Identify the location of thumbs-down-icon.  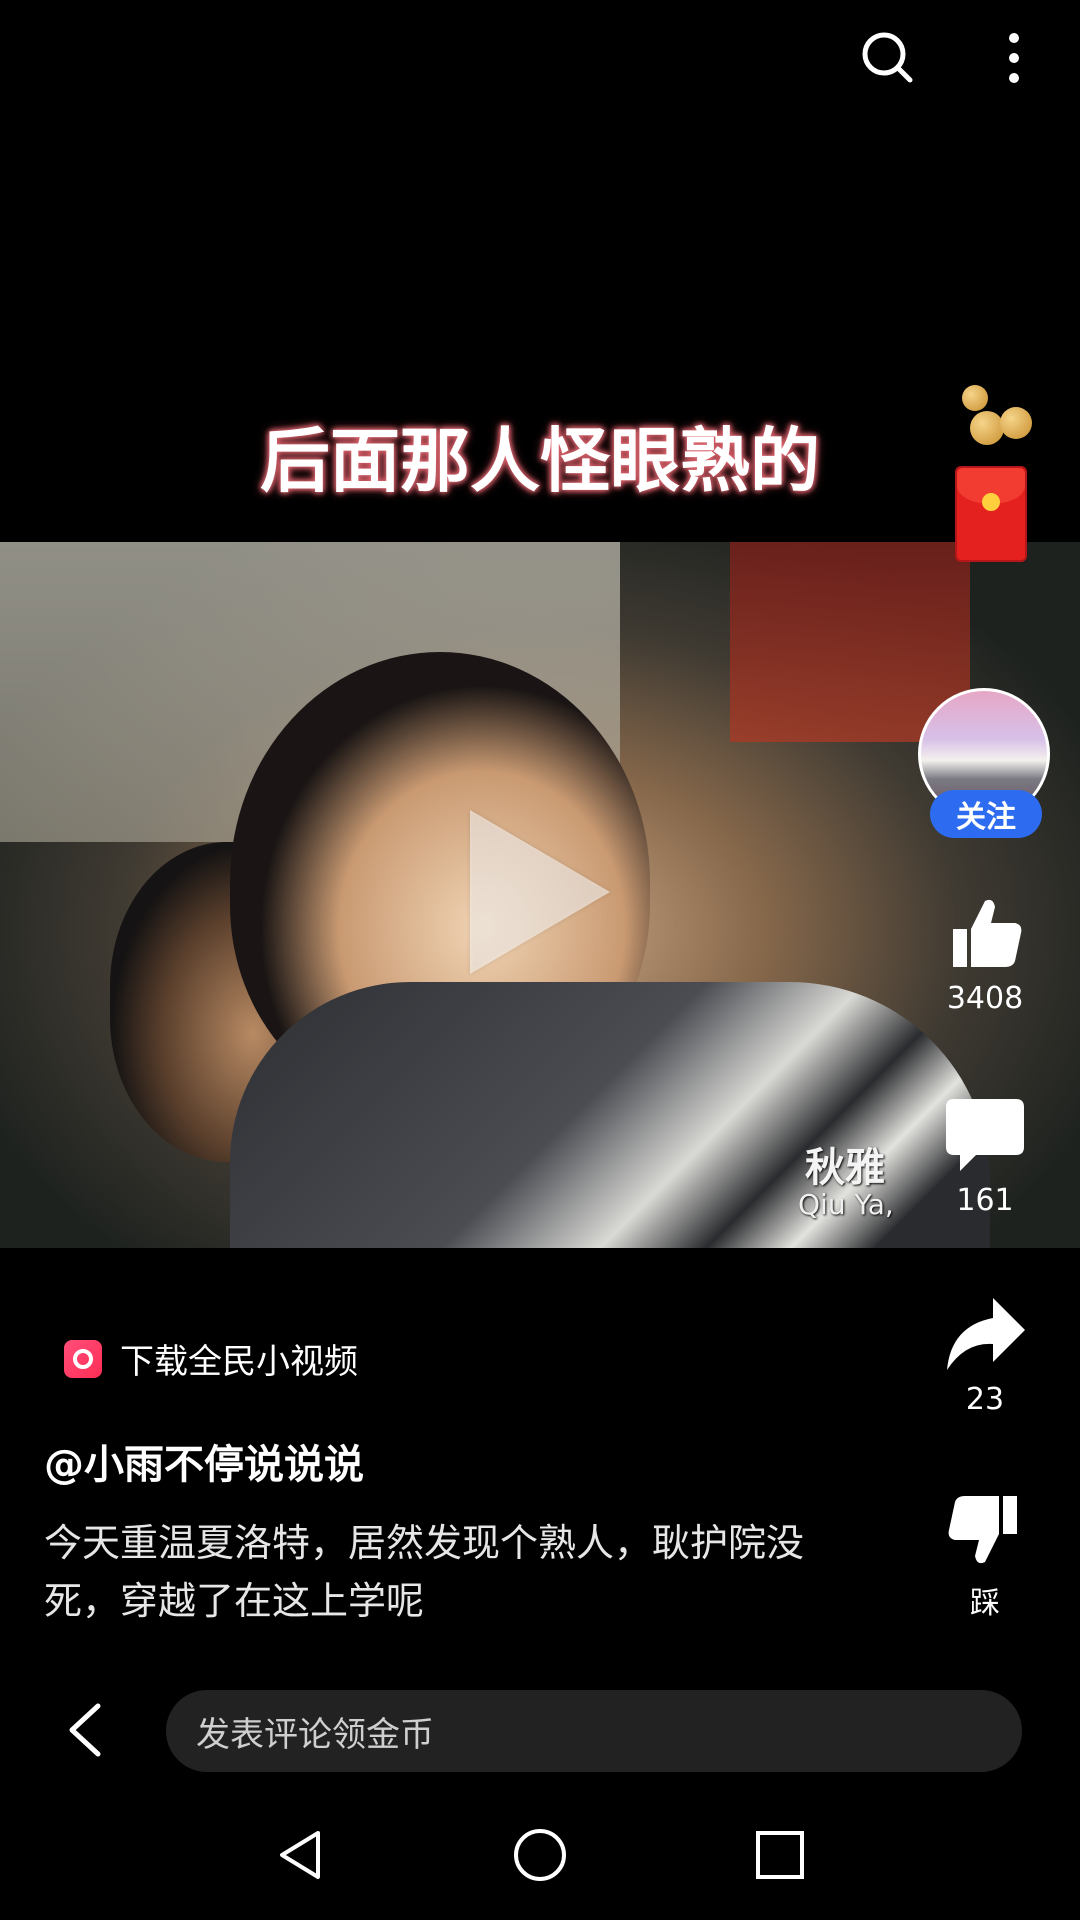
(982, 1530).